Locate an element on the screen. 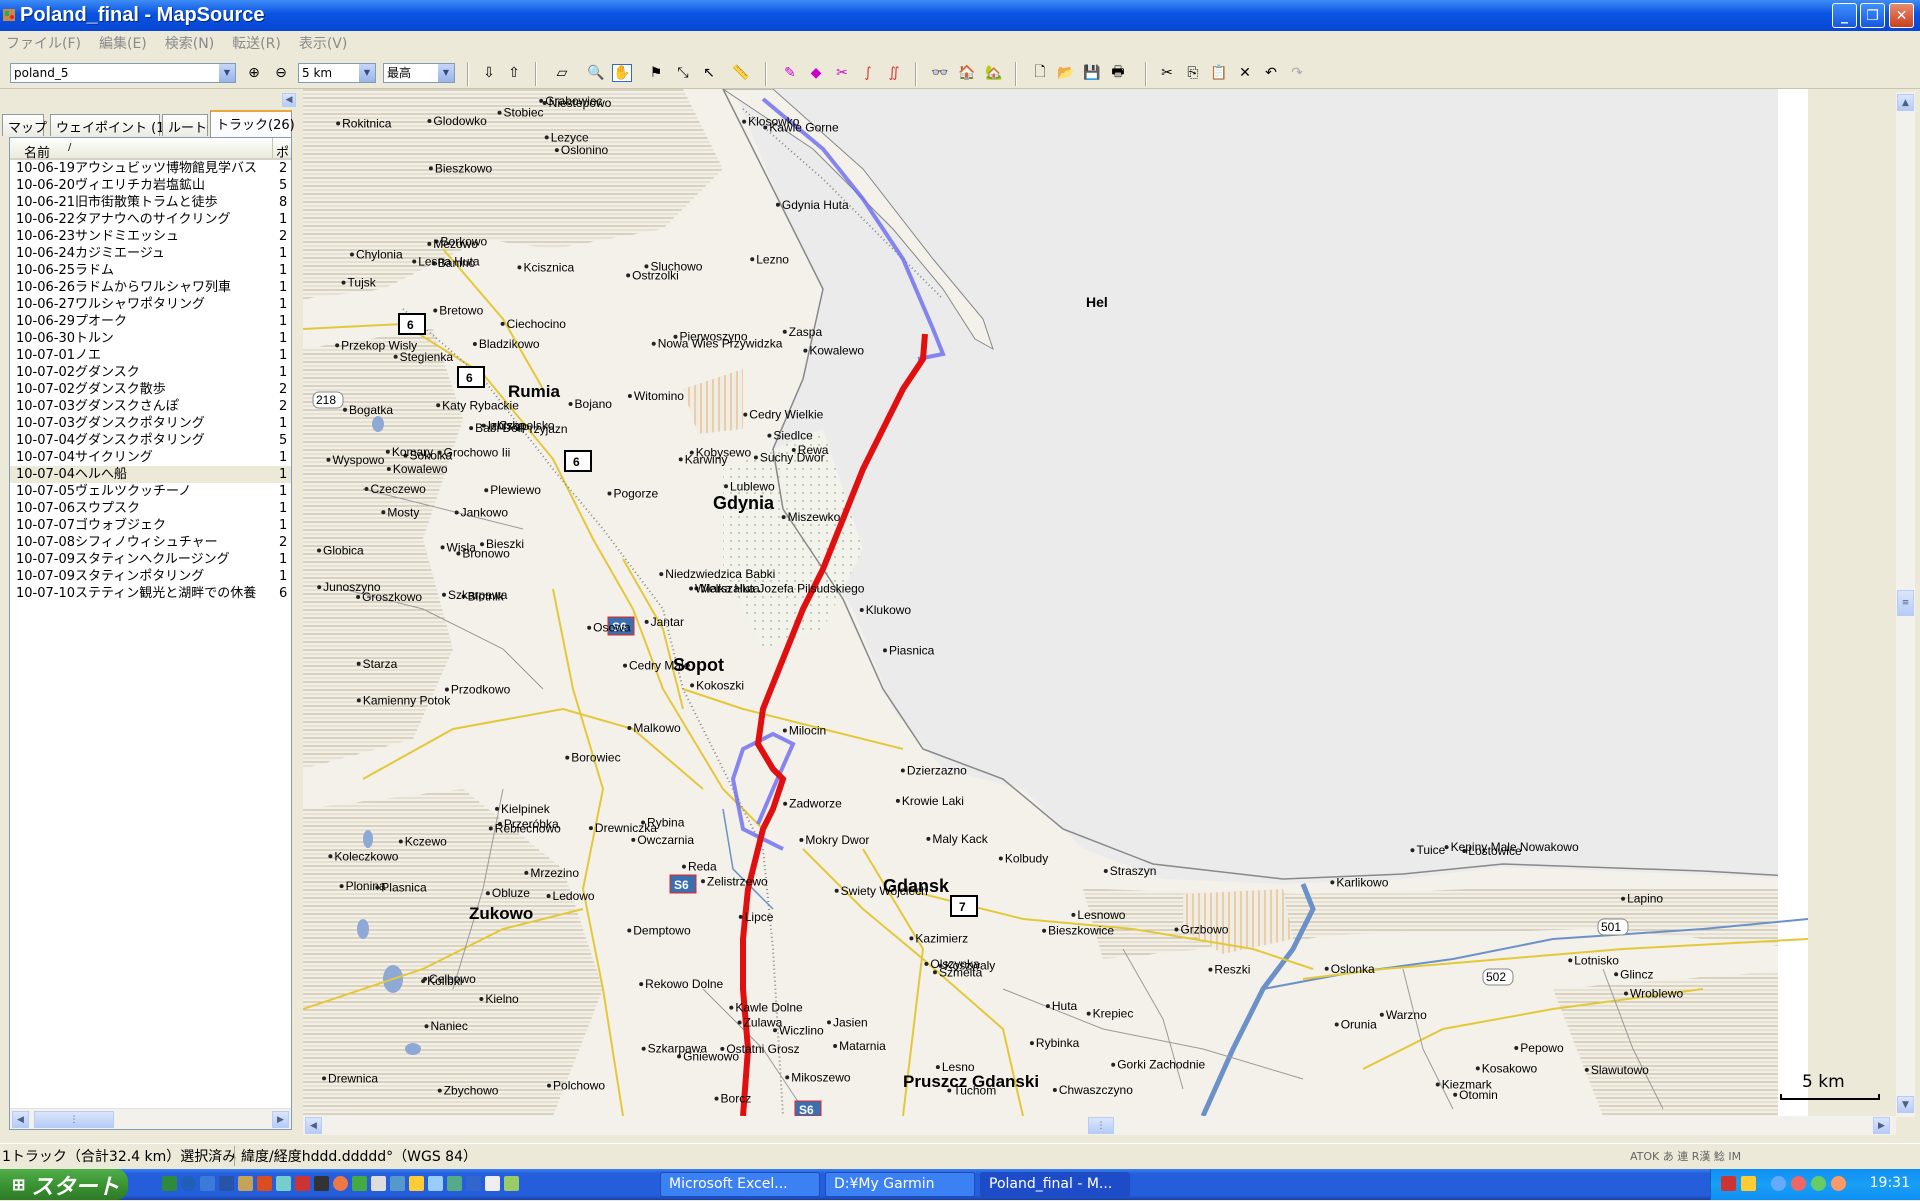 This screenshot has width=1920, height=1201. track-row: 10-07-04サイクリング 1 is located at coordinates (150, 457).